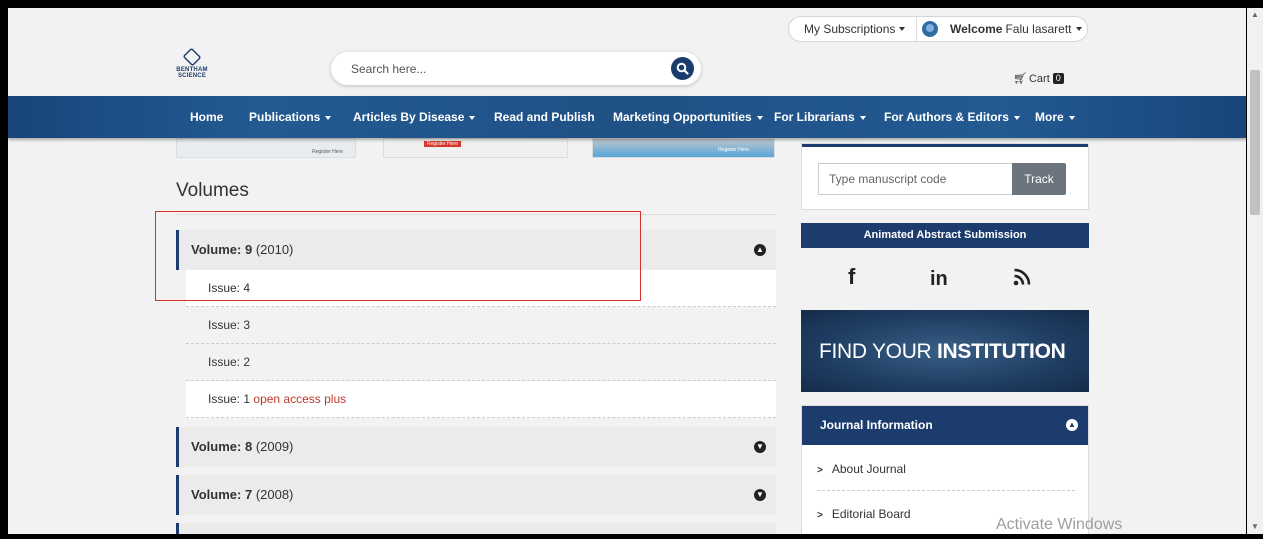 The image size is (1263, 539). I want to click on cart-icon: 🛒︎, so click(1020, 79).